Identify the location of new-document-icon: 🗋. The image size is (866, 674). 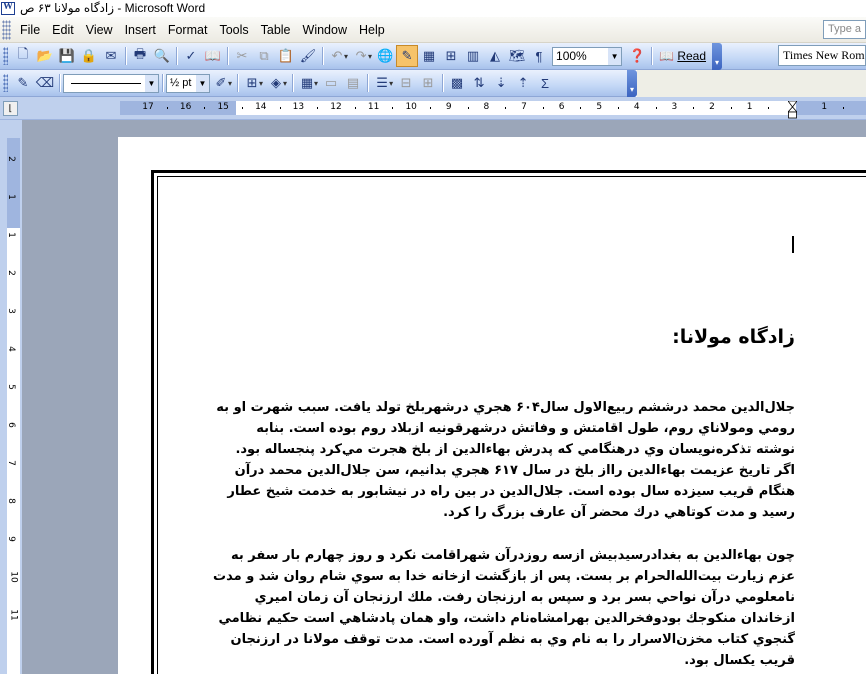
(23, 56).